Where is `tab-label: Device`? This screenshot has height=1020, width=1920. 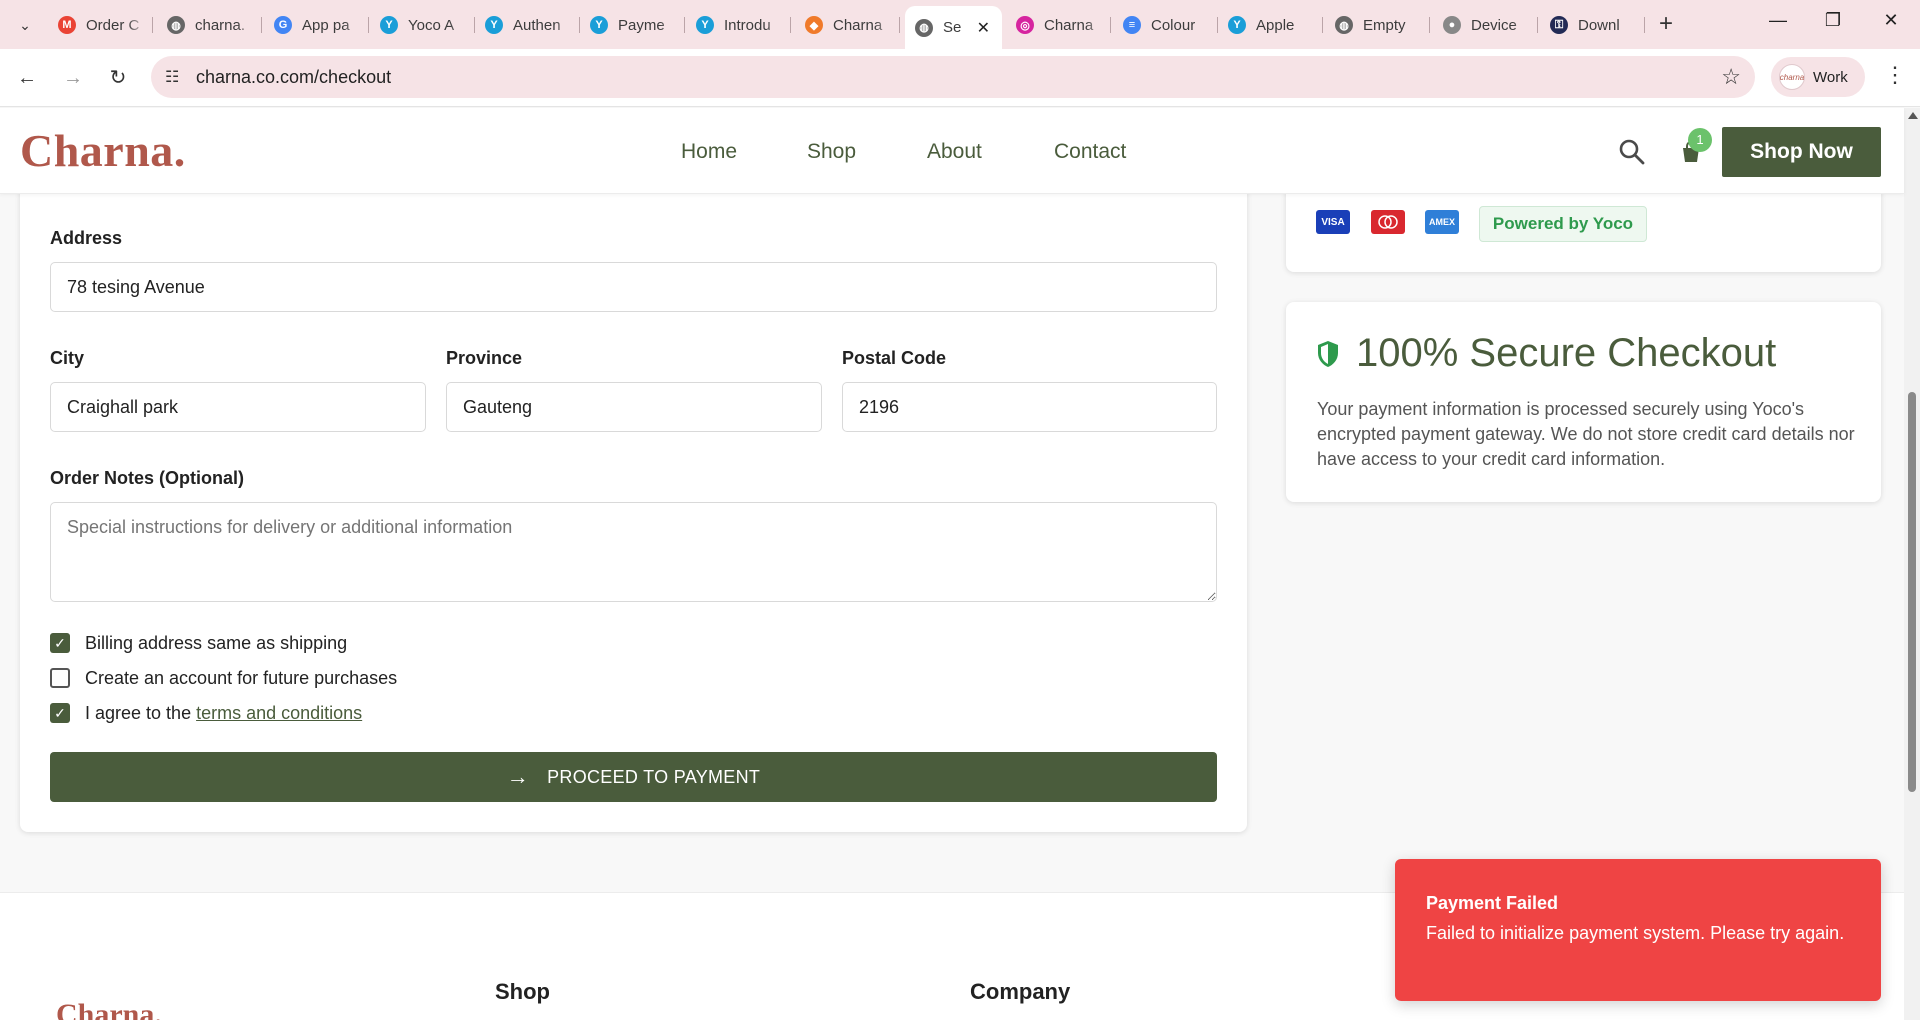
tab-label: Device is located at coordinates (1494, 25).